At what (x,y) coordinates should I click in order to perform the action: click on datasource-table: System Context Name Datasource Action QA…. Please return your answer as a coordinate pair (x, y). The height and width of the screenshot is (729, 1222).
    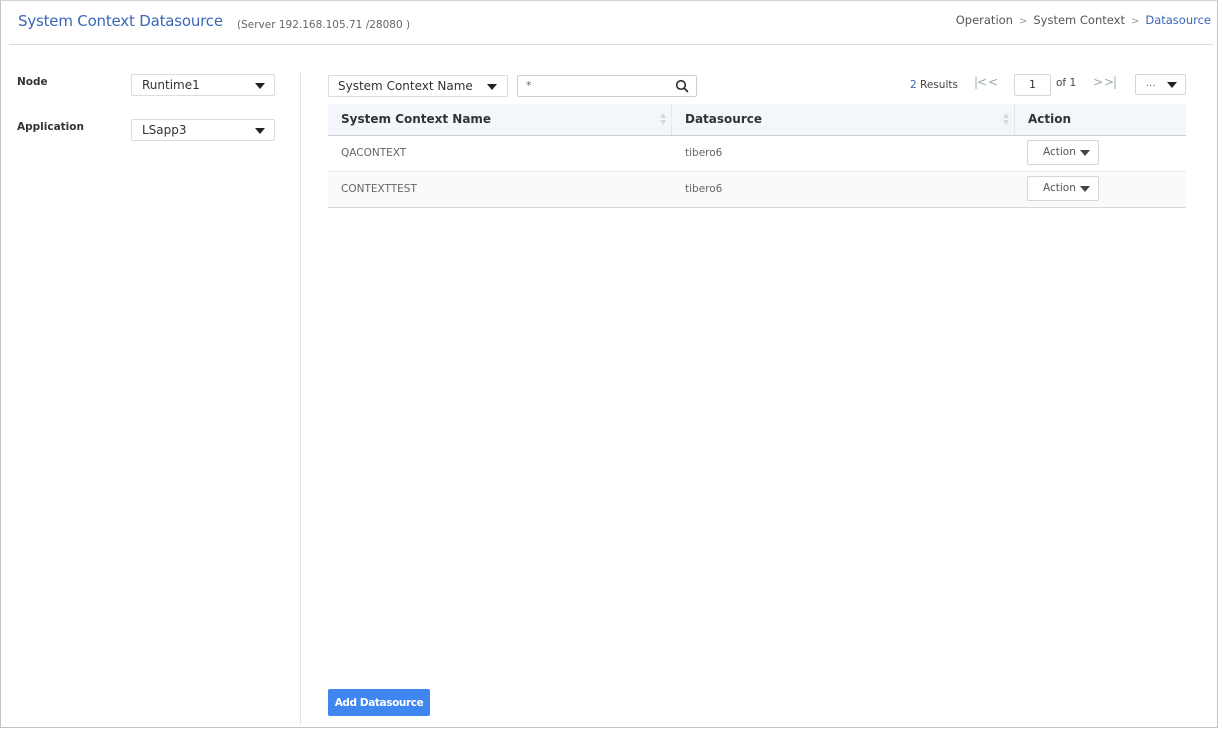
    Looking at the image, I should click on (757, 156).